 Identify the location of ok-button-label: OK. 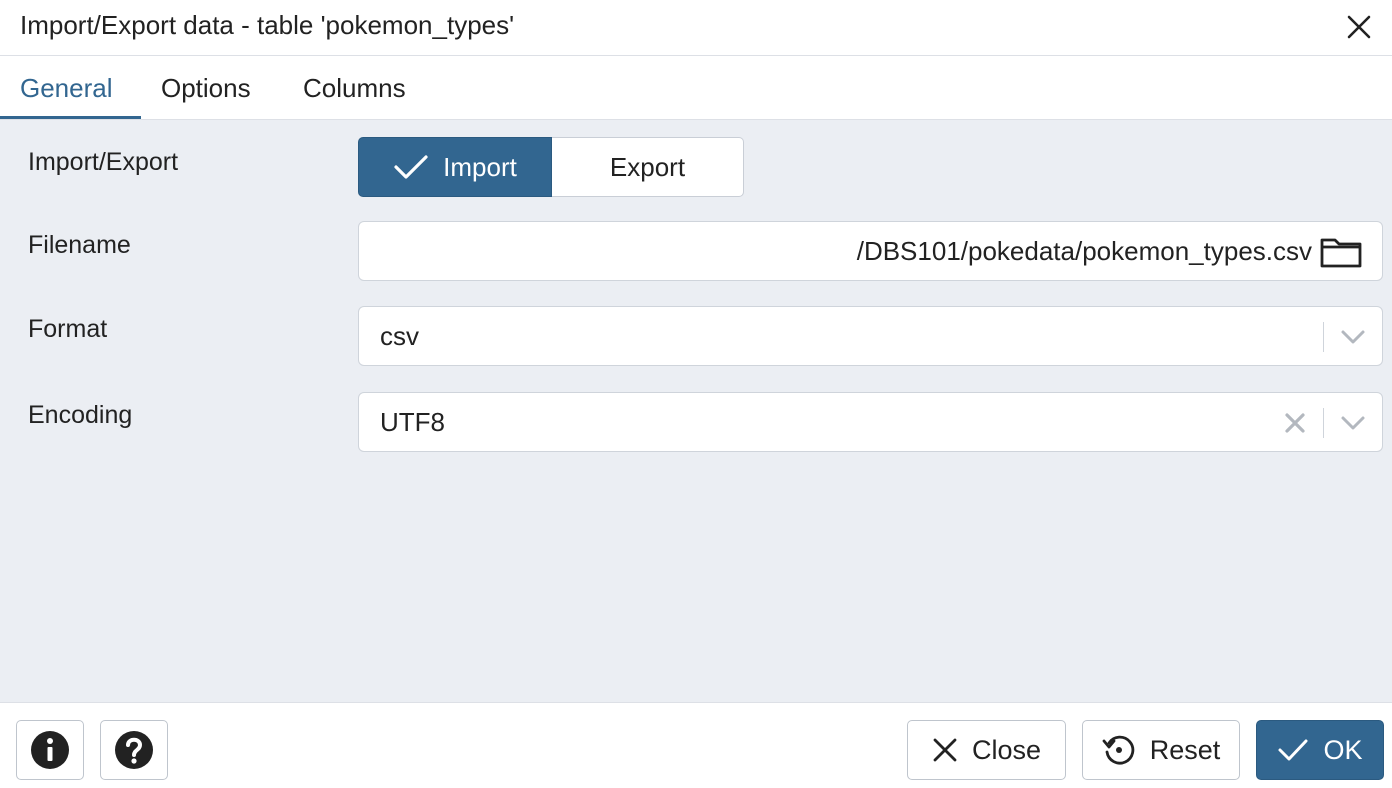
(1343, 749).